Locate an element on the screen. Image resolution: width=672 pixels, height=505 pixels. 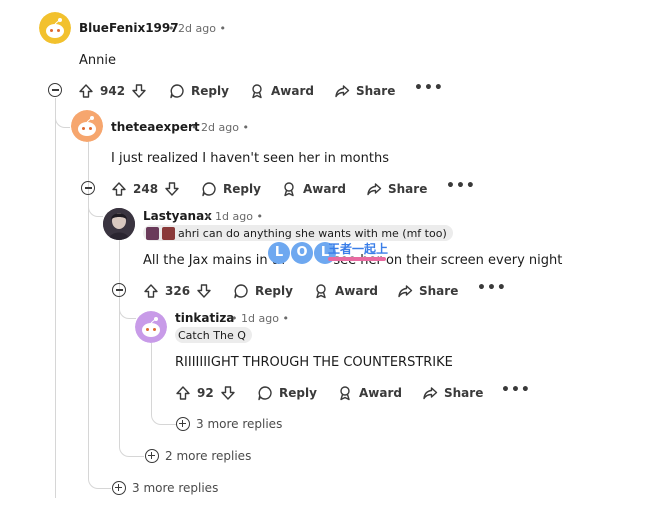
vote-group: 326 is located at coordinates (177, 291).